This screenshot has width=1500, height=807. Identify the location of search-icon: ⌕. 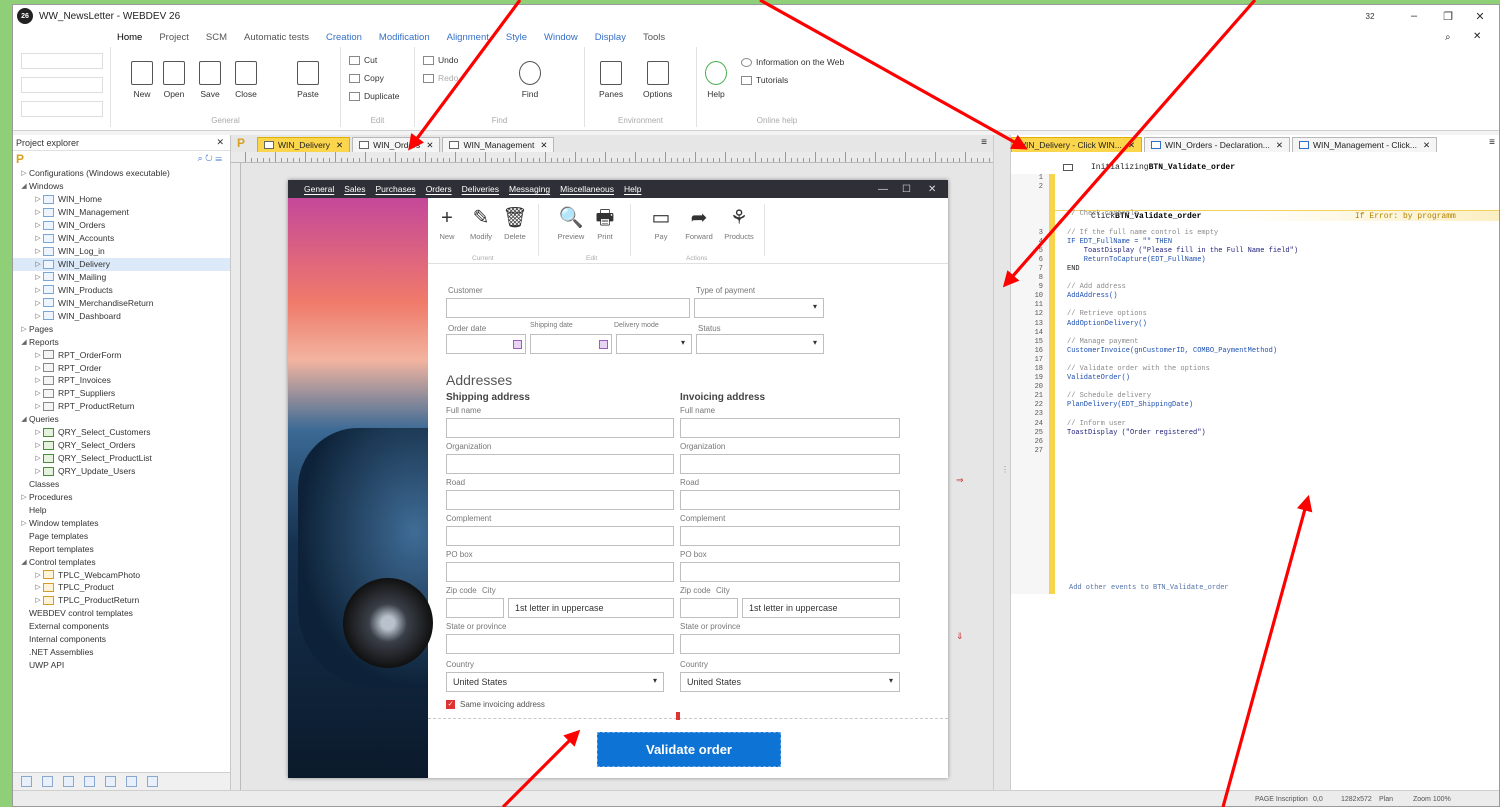
(1448, 37).